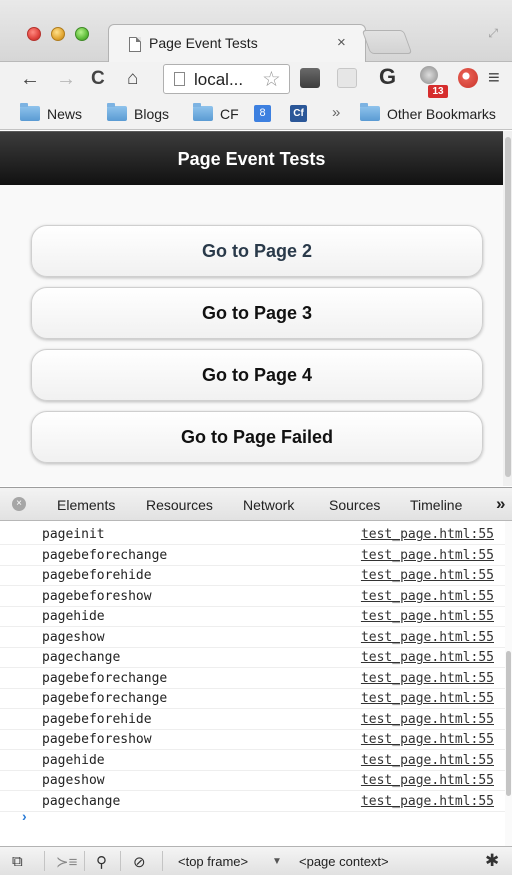  I want to click on bookmark-news: News, so click(64, 114).